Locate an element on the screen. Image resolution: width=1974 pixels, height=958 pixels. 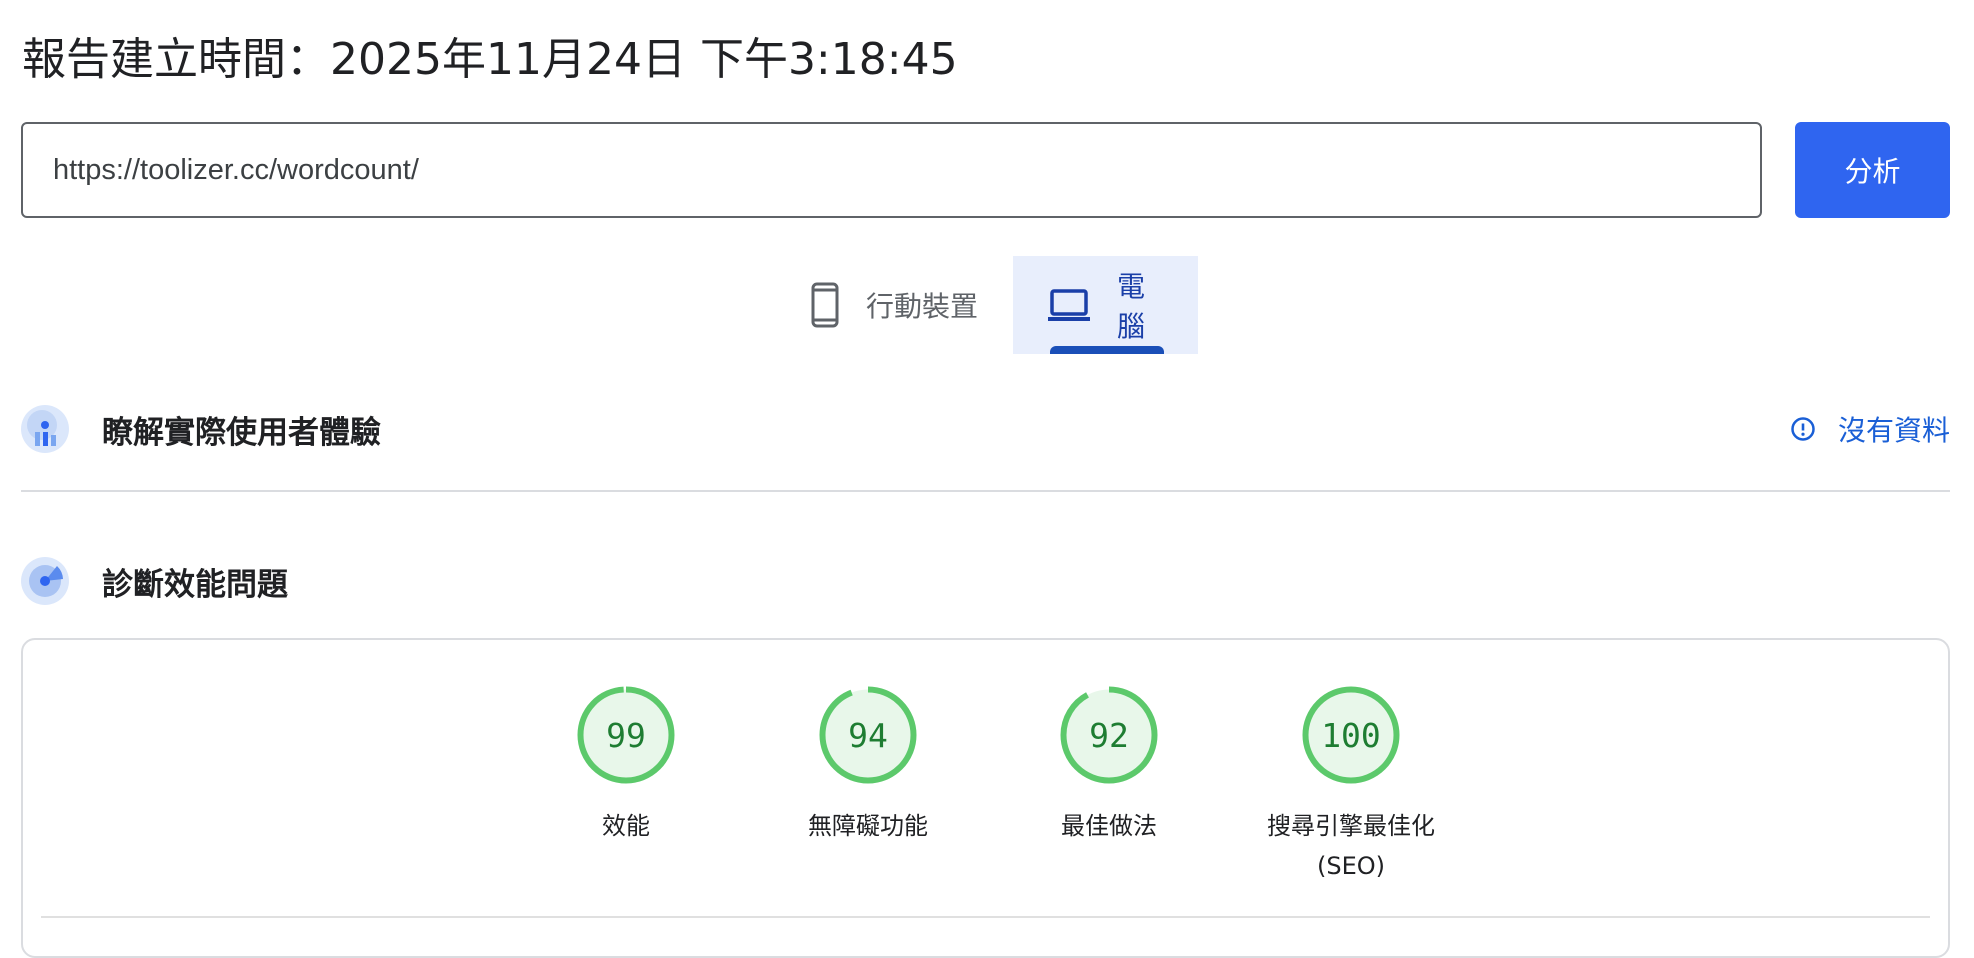
card-divider is located at coordinates (985, 917).